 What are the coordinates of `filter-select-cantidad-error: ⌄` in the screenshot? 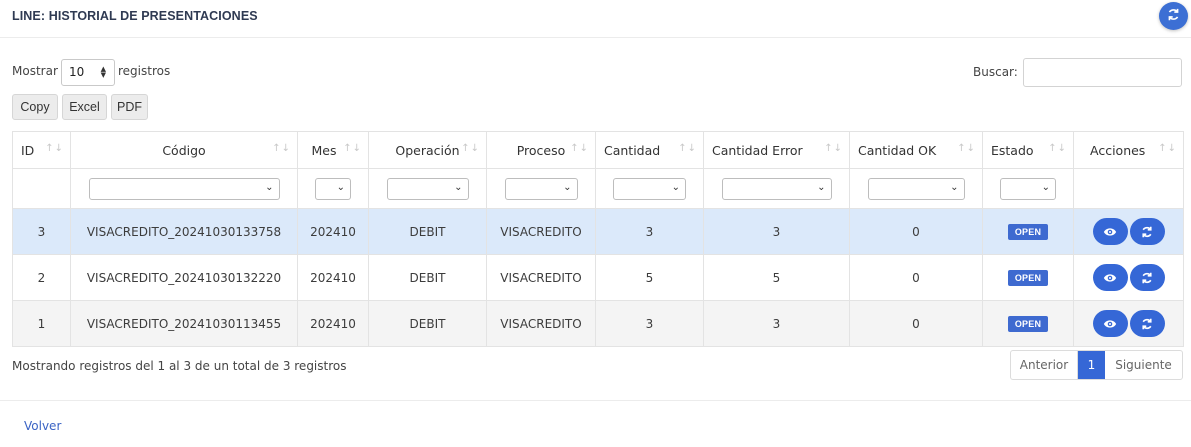 It's located at (776, 188).